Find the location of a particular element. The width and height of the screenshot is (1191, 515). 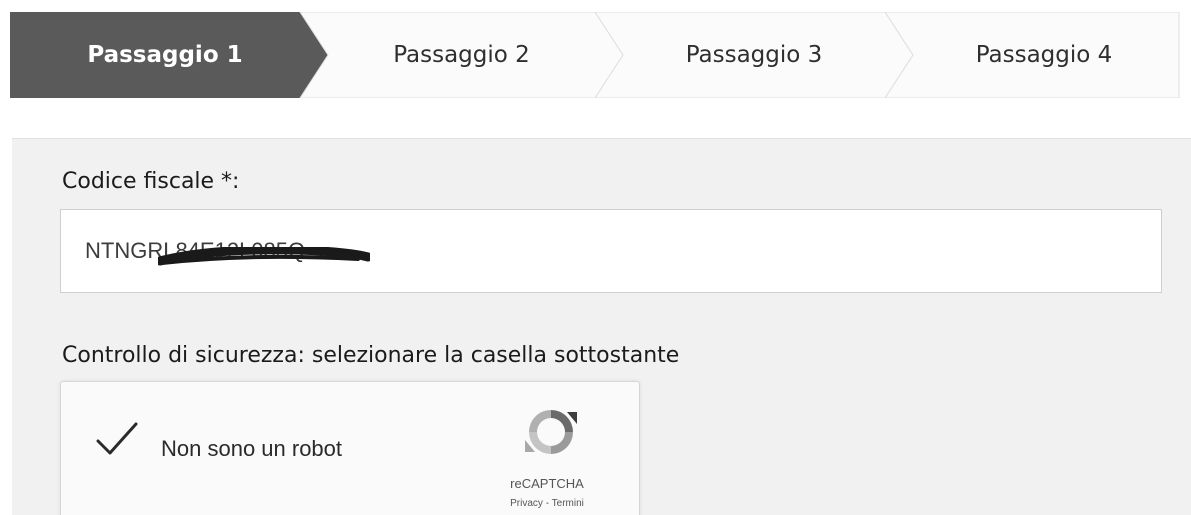

step-3-label: Passaggio 3 is located at coordinates (754, 55).